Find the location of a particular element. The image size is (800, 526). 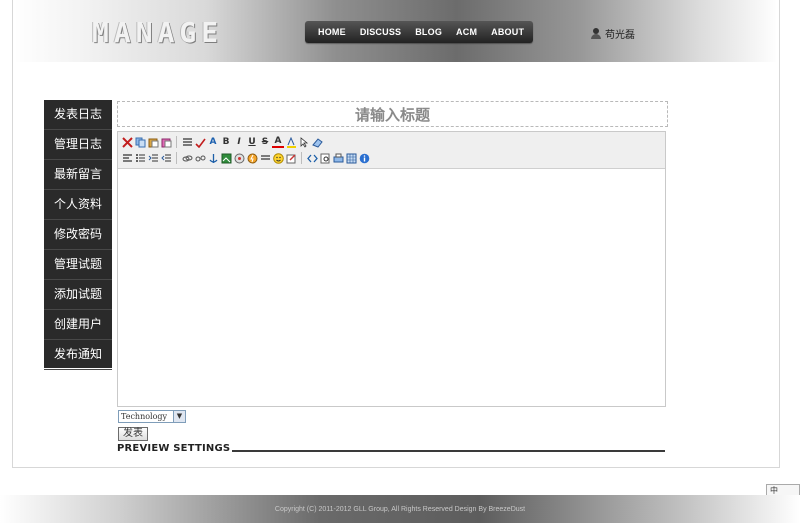

cut-icon is located at coordinates (127, 142).